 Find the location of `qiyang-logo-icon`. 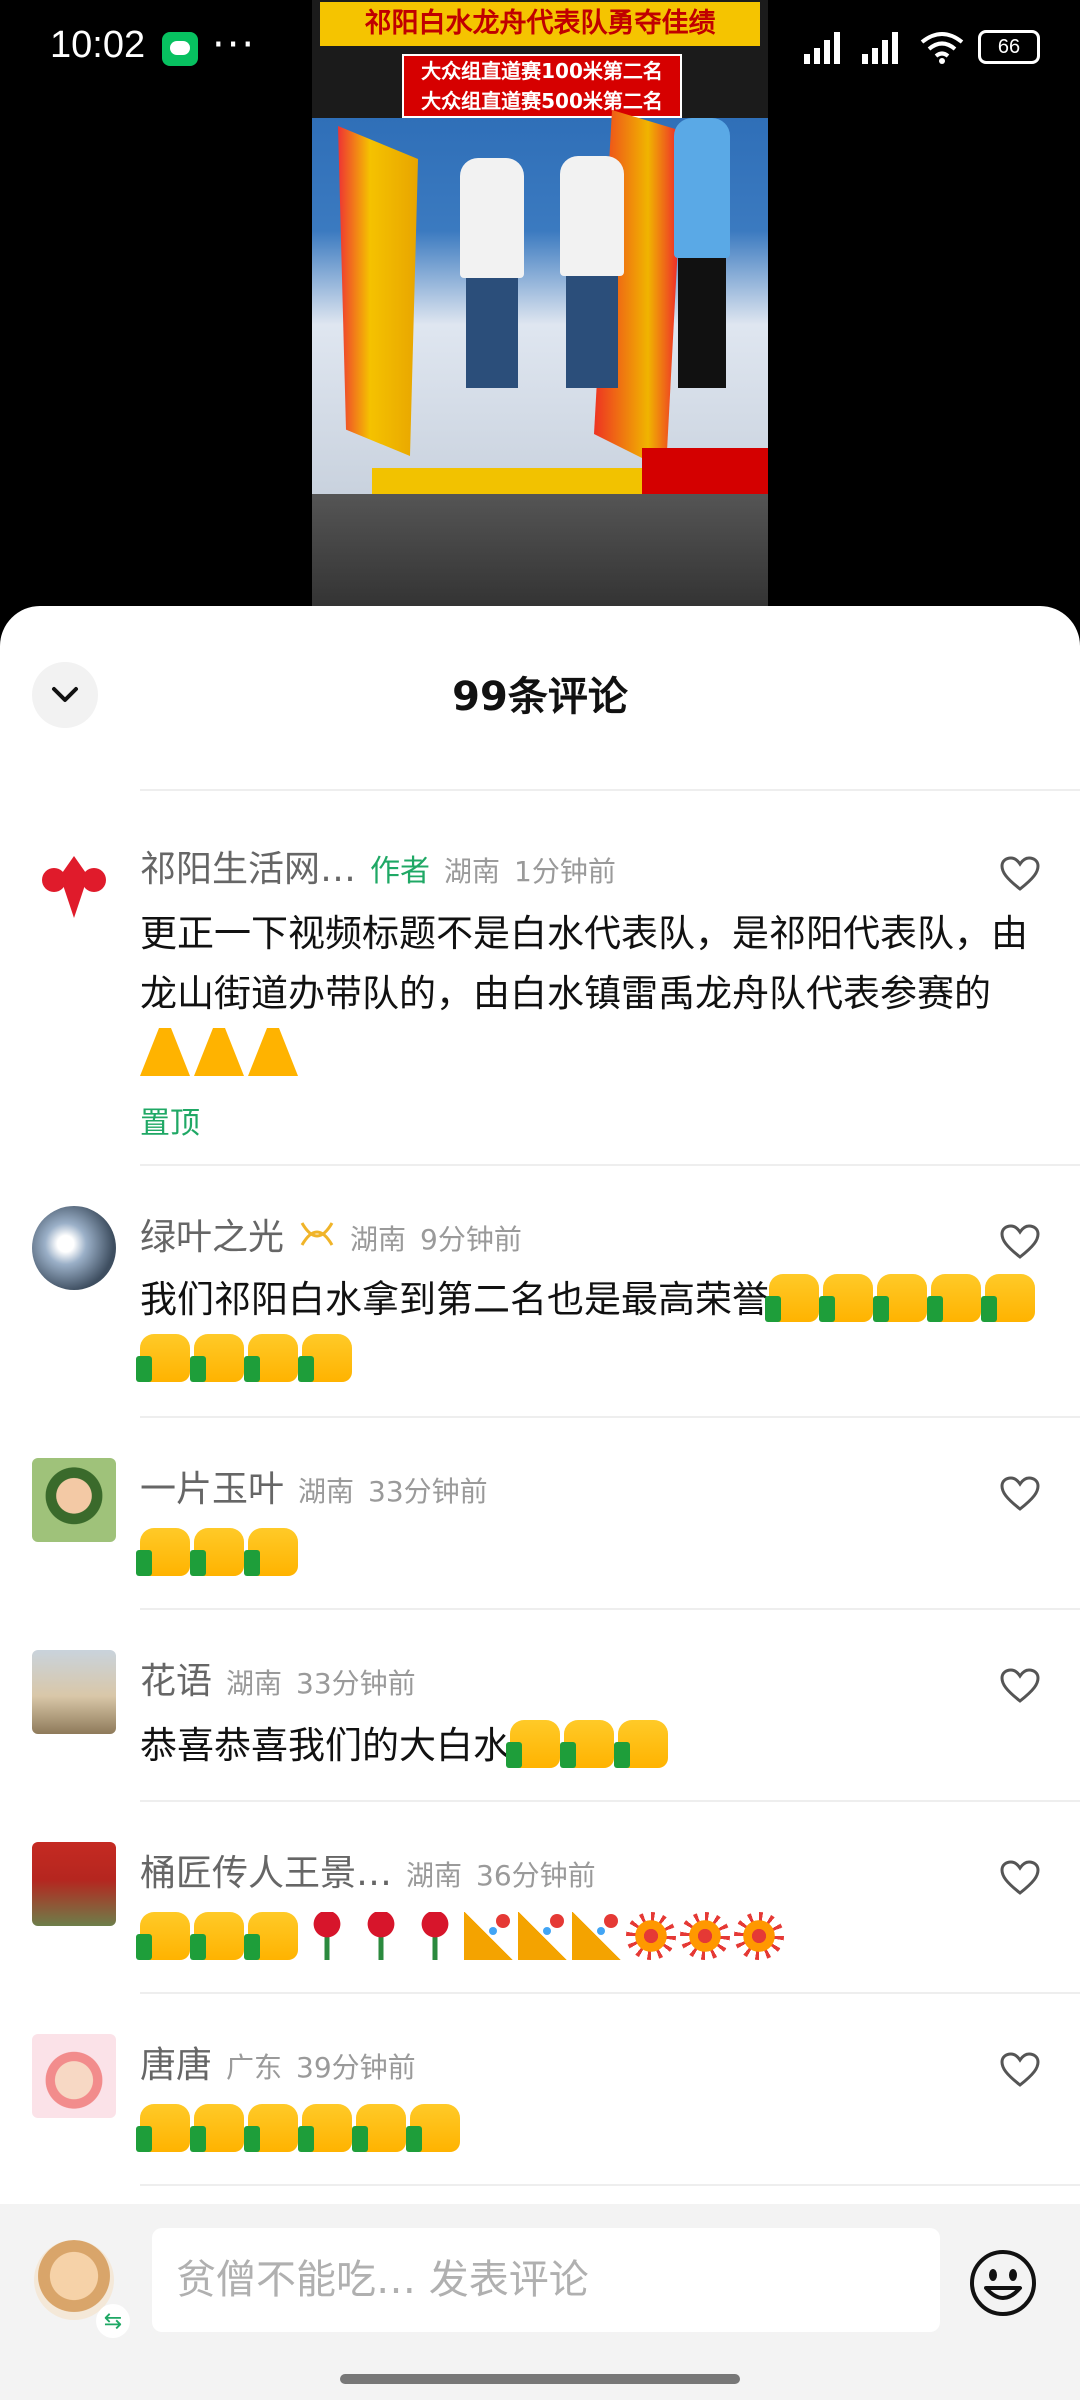

qiyang-logo-icon is located at coordinates (74, 887).